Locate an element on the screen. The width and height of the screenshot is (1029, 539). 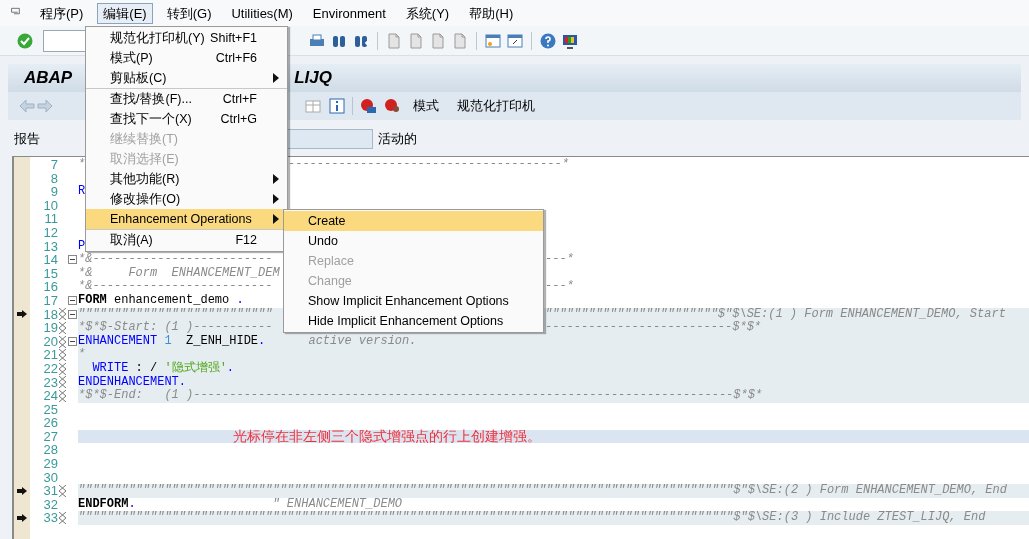
toolbar-text-button: 模式 is located at coordinates (426, 106).